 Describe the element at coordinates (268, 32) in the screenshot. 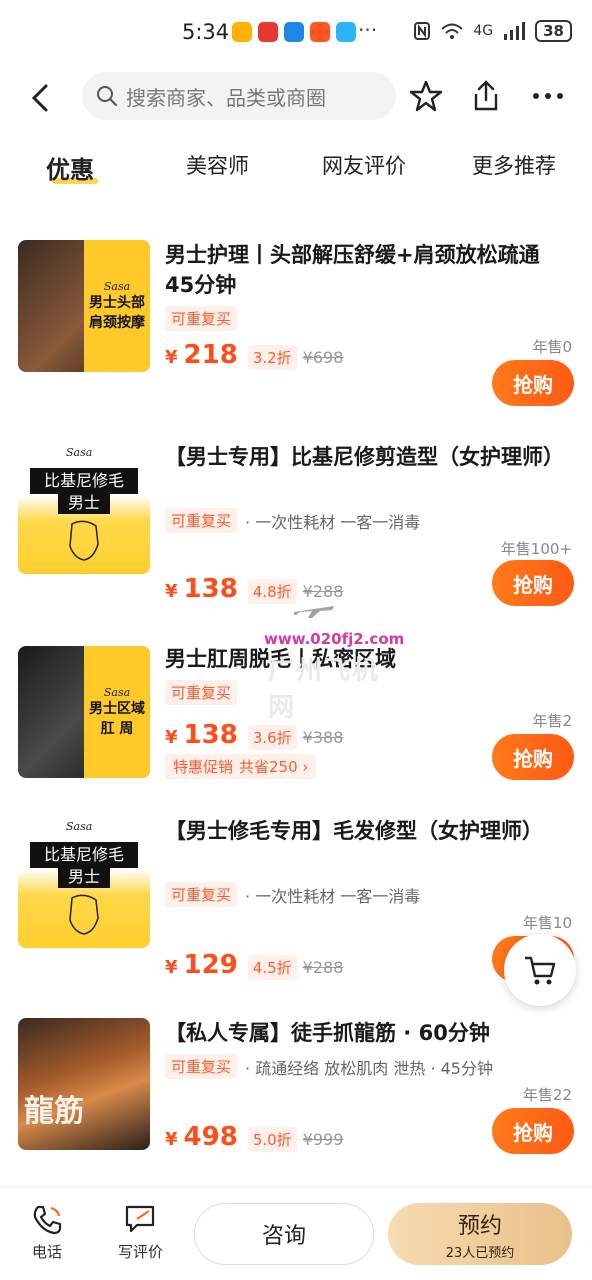

I see `red-app-icon` at that location.